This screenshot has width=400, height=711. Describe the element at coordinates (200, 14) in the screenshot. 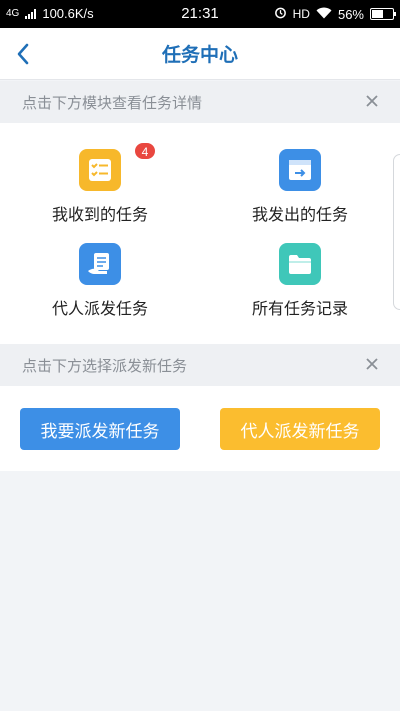

I see `status-bar: 4G 100.6K/s 21:31 HD 56%` at that location.